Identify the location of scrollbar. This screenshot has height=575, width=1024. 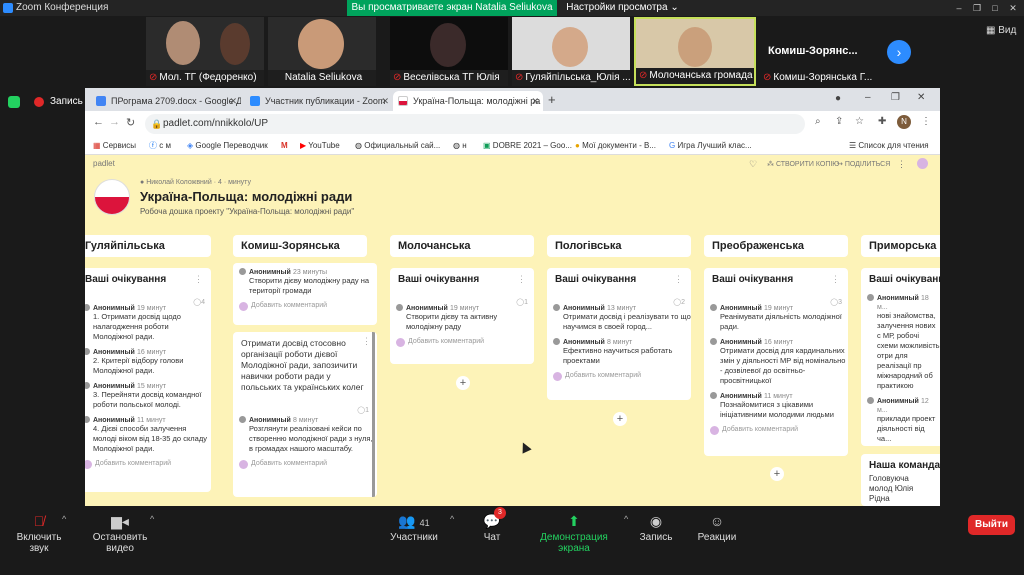
(373, 414).